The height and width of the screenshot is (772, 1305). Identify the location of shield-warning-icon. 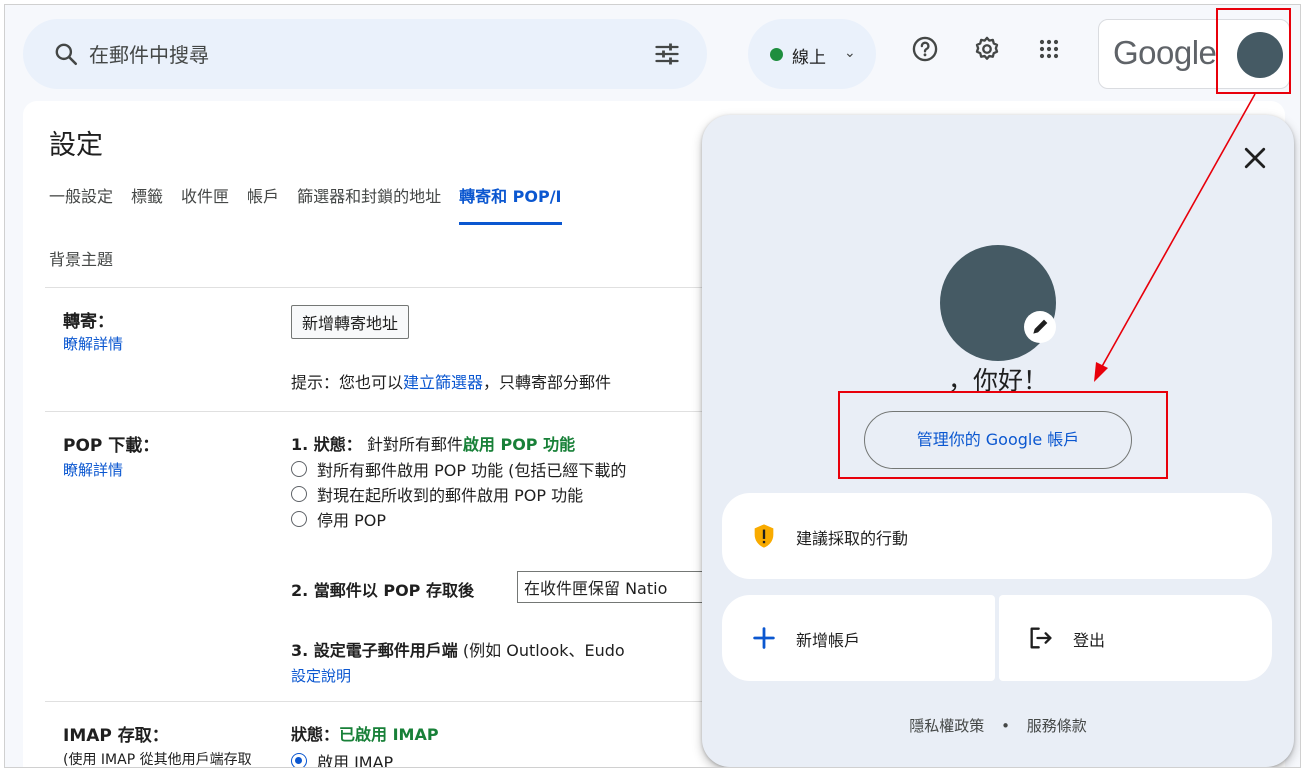
(764, 536).